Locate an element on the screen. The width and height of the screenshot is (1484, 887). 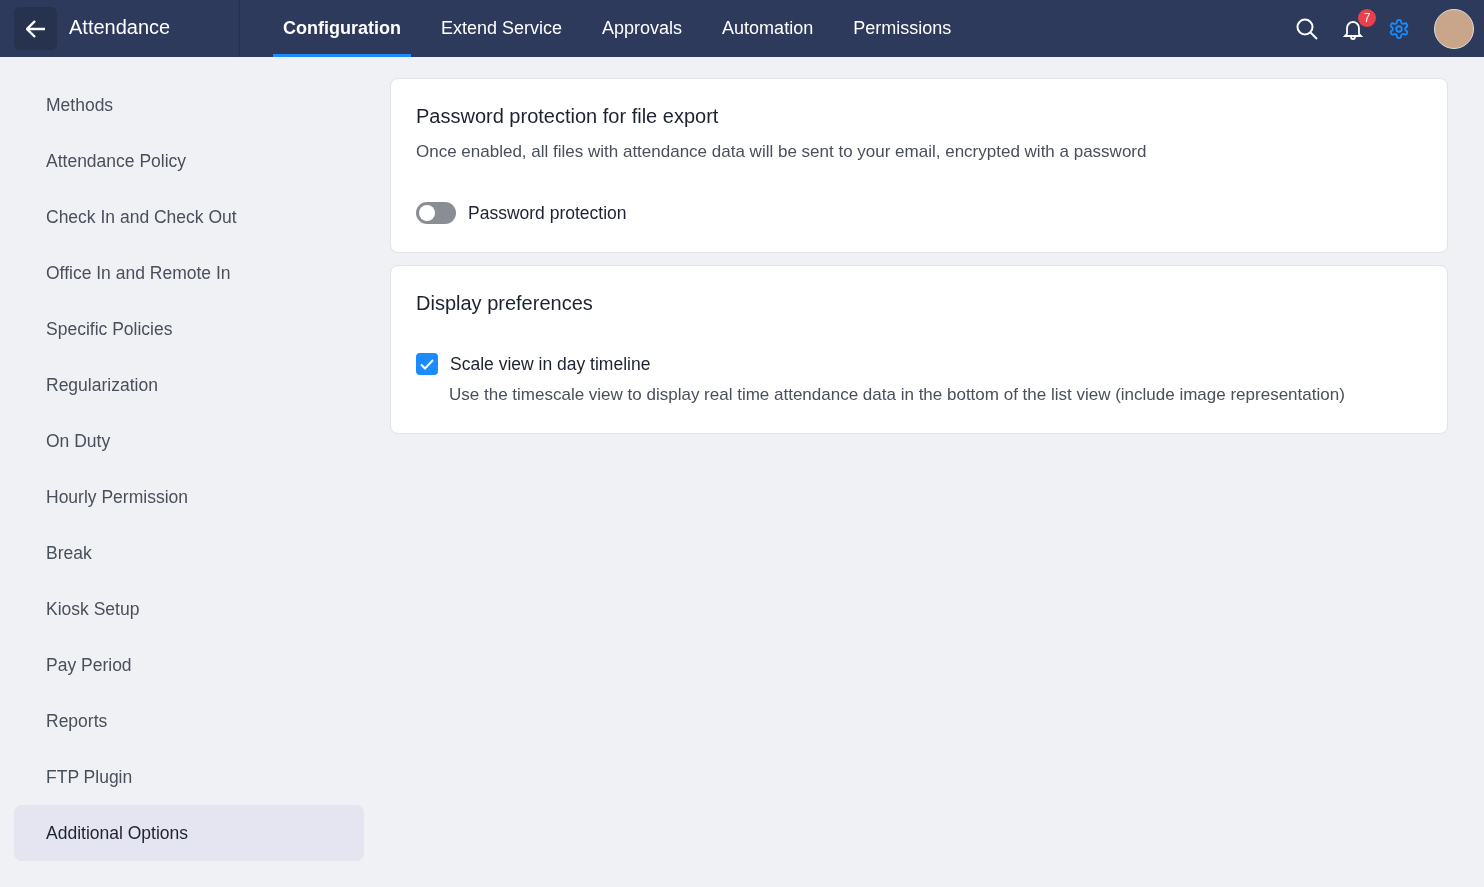
sidebar-item: Hourly Permission is located at coordinates (189, 497).